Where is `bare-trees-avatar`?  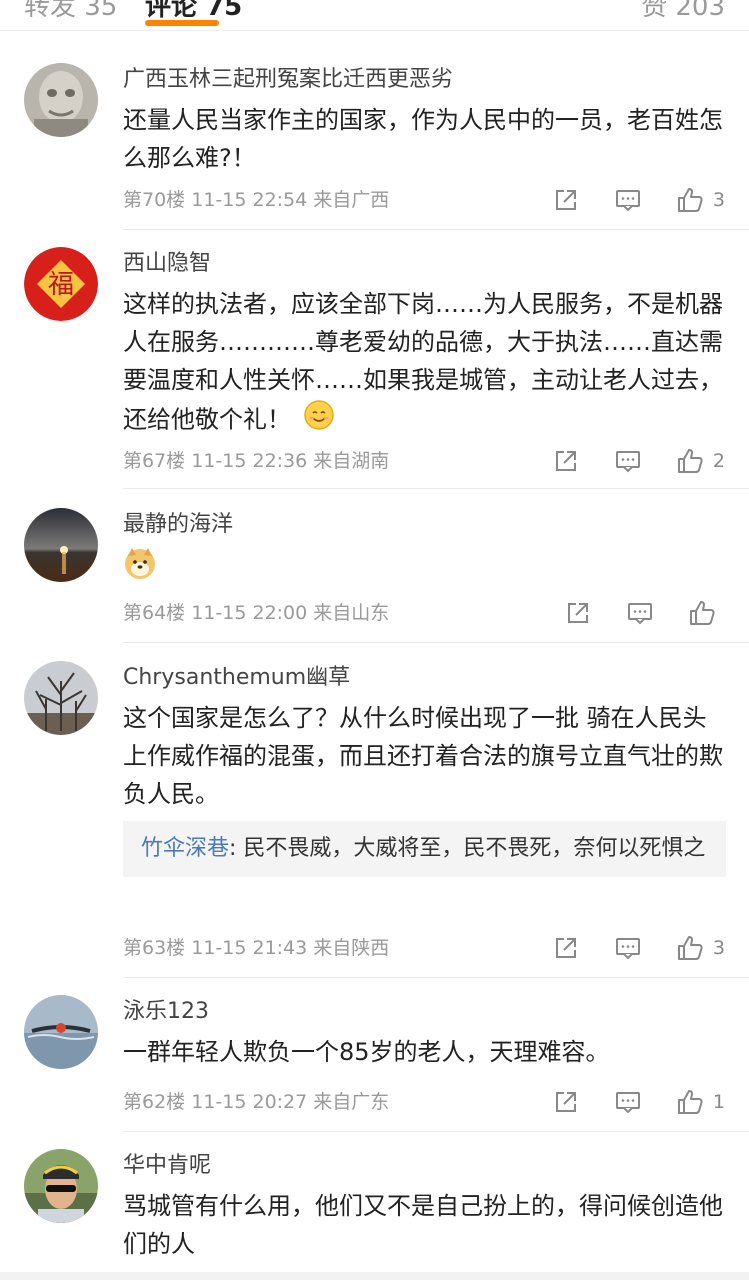
bare-trees-avatar is located at coordinates (61, 698).